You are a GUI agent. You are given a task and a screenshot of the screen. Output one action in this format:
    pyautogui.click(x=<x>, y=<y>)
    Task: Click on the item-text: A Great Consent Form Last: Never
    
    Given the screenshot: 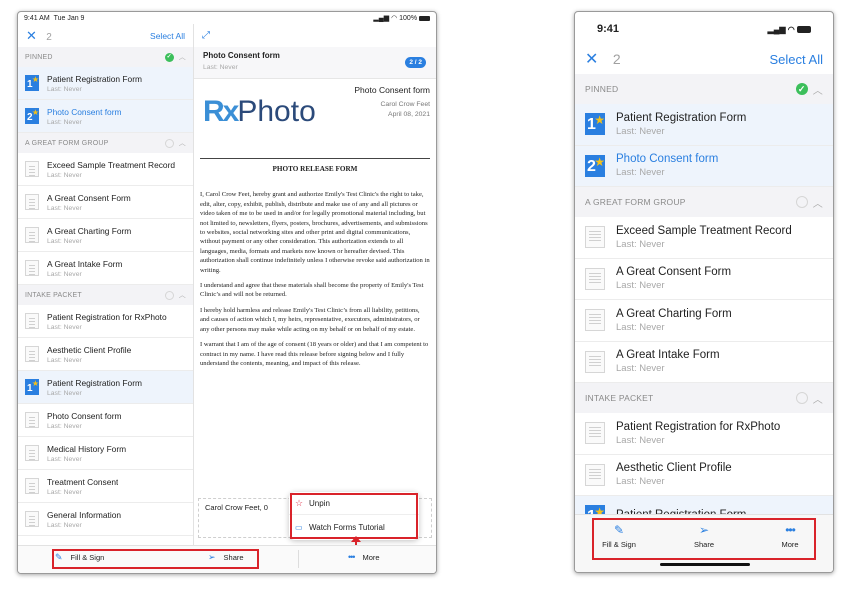 What is the action you would take?
    pyautogui.click(x=673, y=278)
    